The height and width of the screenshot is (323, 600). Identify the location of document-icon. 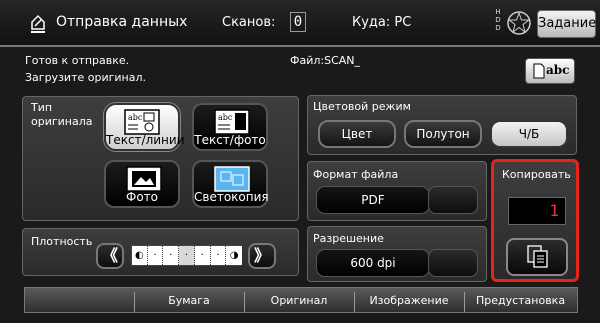
(539, 71).